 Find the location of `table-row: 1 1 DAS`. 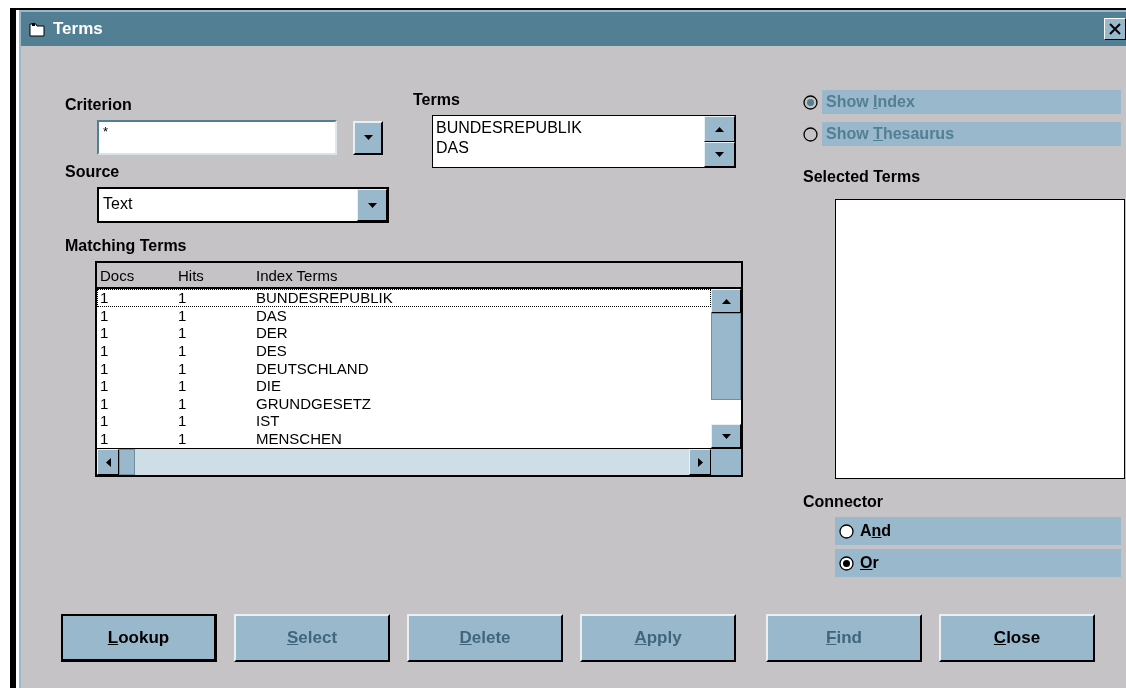

table-row: 1 1 DAS is located at coordinates (404, 315).